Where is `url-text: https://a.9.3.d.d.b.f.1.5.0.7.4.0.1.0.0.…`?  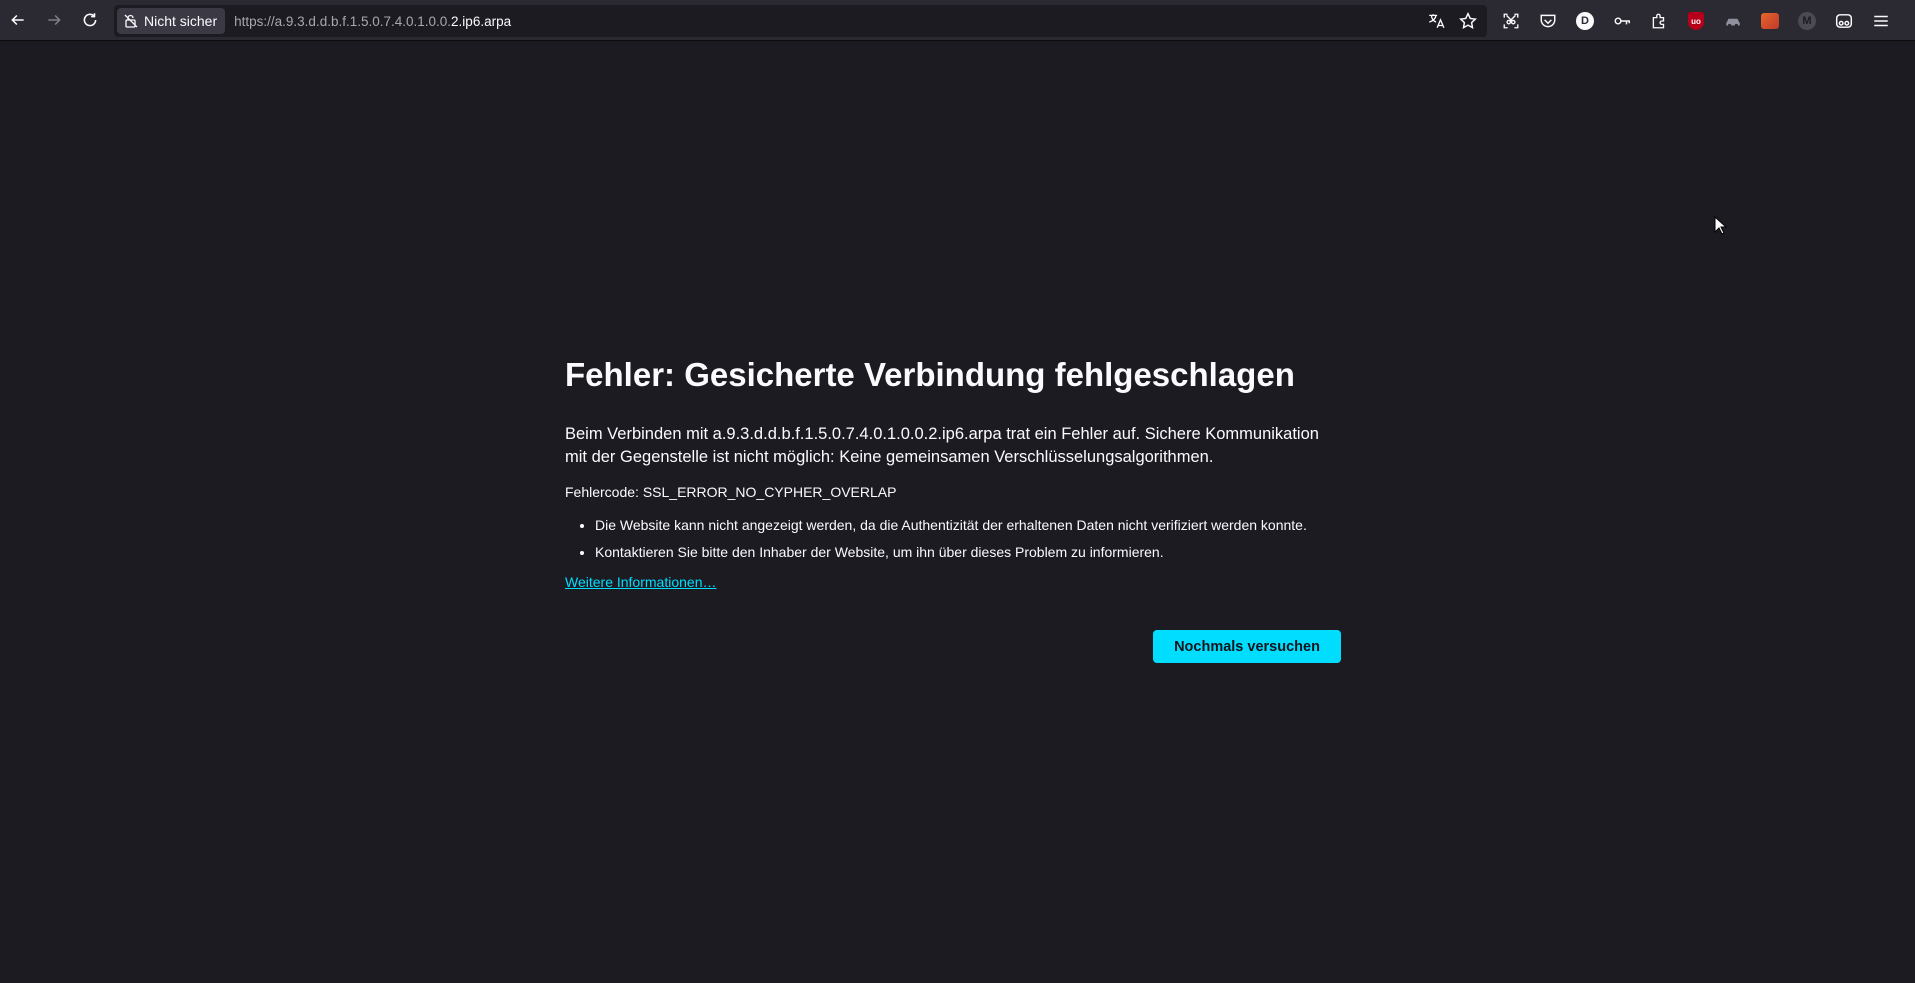 url-text: https://a.9.3.d.d.b.f.1.5.0.7.4.0.1.0.0.… is located at coordinates (372, 21).